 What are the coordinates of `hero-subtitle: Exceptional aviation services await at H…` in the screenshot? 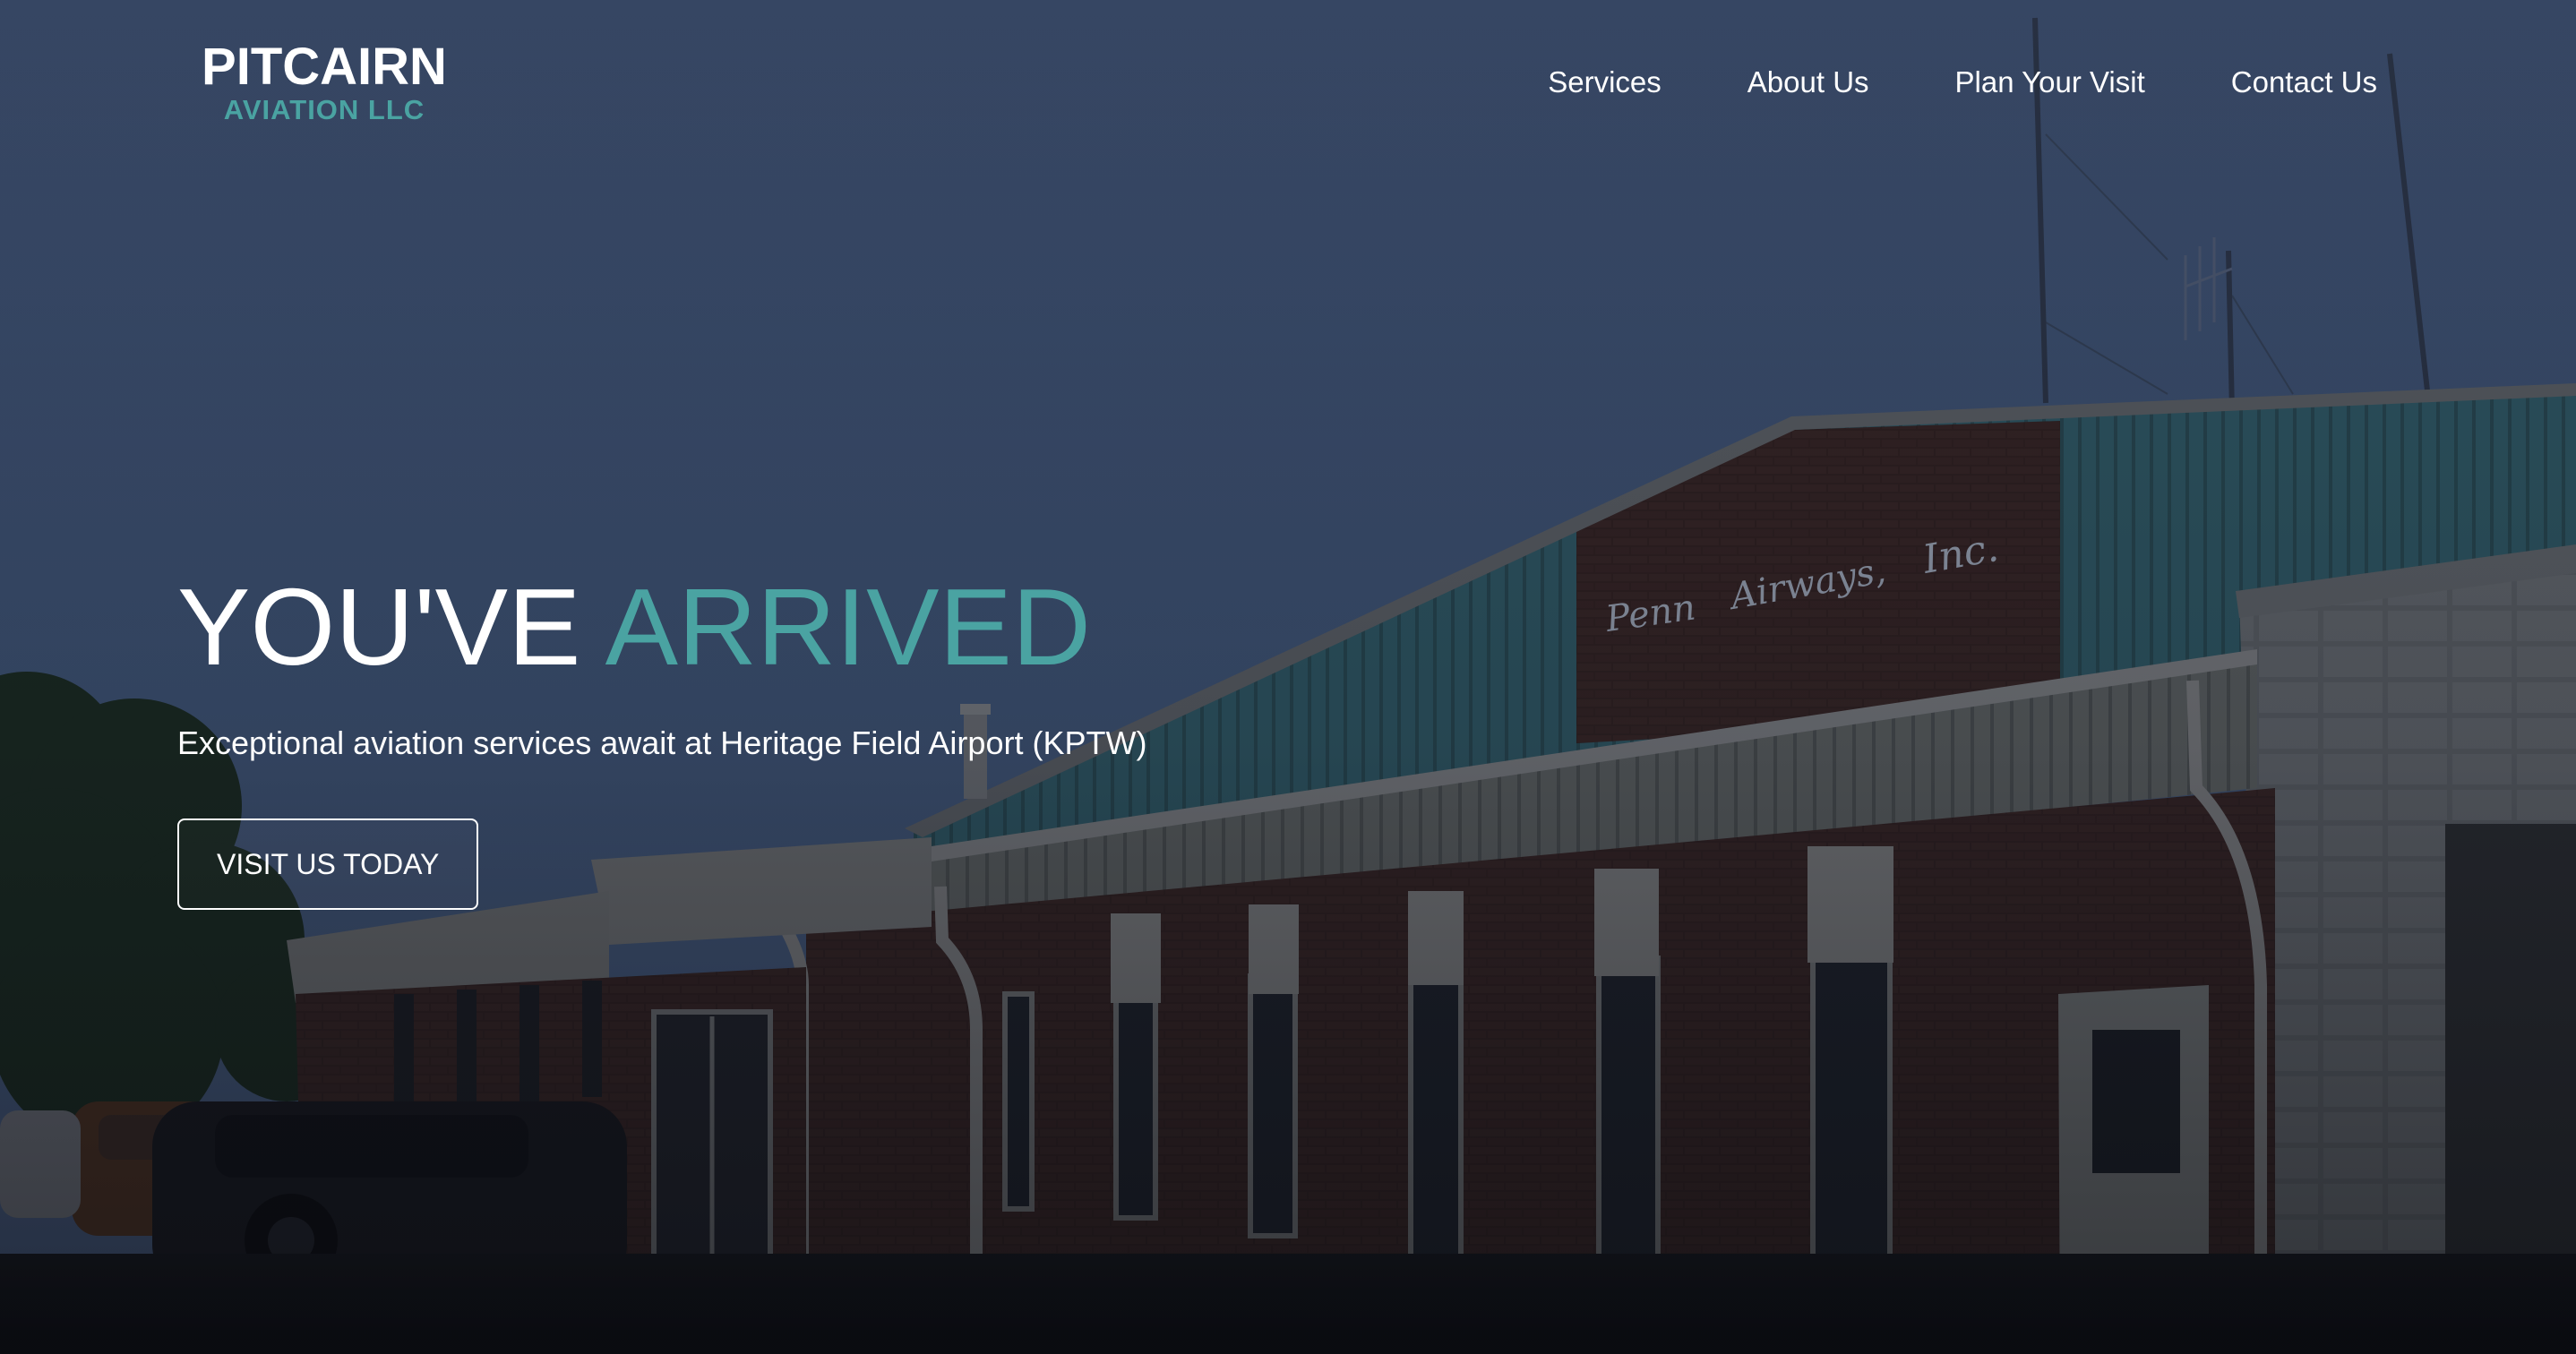 It's located at (662, 742).